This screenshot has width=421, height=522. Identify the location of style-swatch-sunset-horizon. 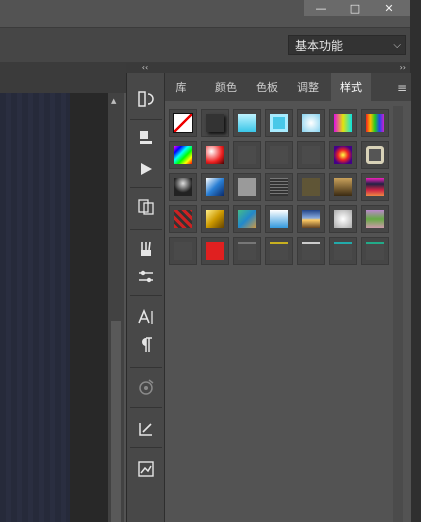
(311, 219).